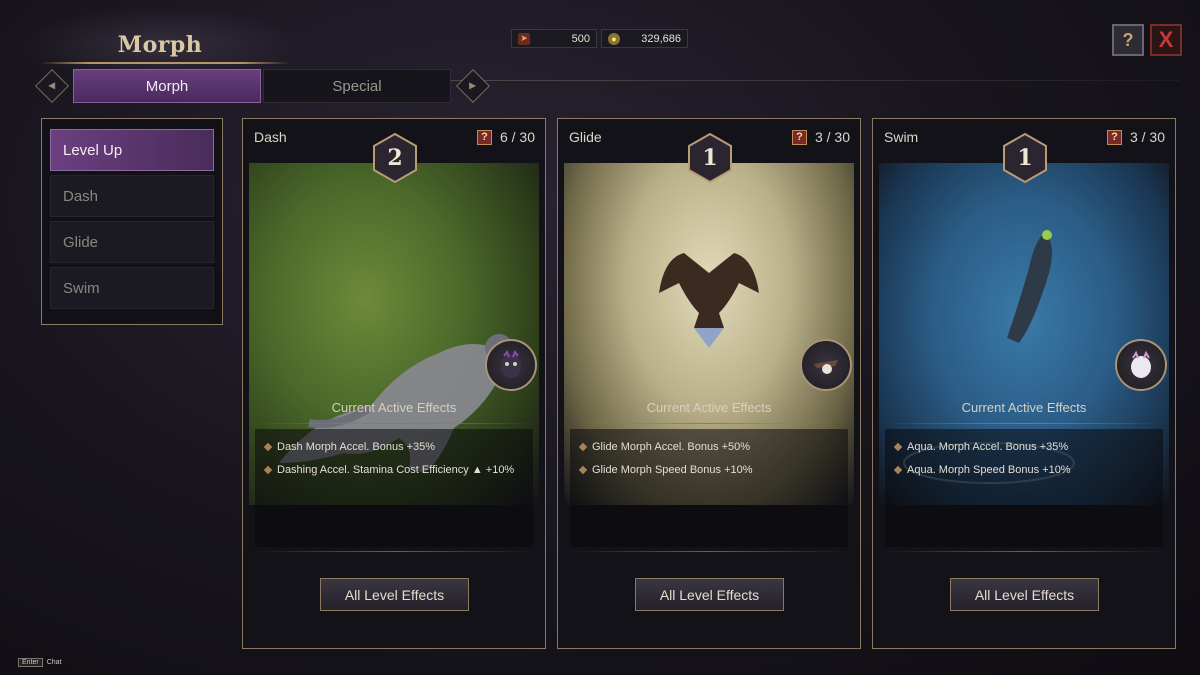 The height and width of the screenshot is (675, 1200). I want to click on silver-coin-icon: ●, so click(614, 38).